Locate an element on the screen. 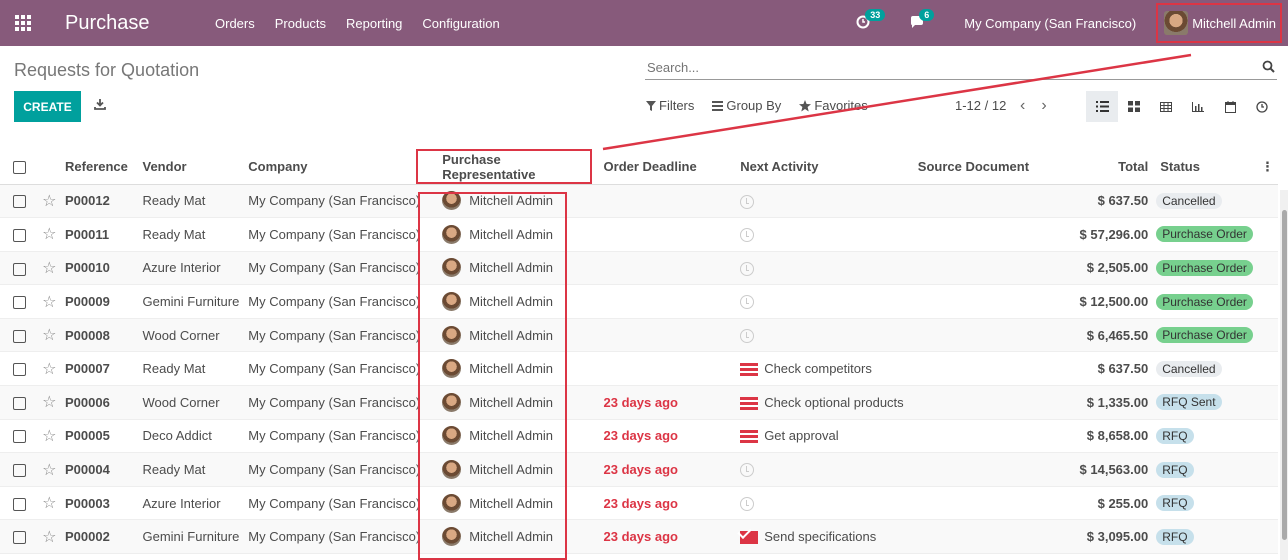 This screenshot has width=1288, height=560. column-vendor: Vendor is located at coordinates (191, 167).